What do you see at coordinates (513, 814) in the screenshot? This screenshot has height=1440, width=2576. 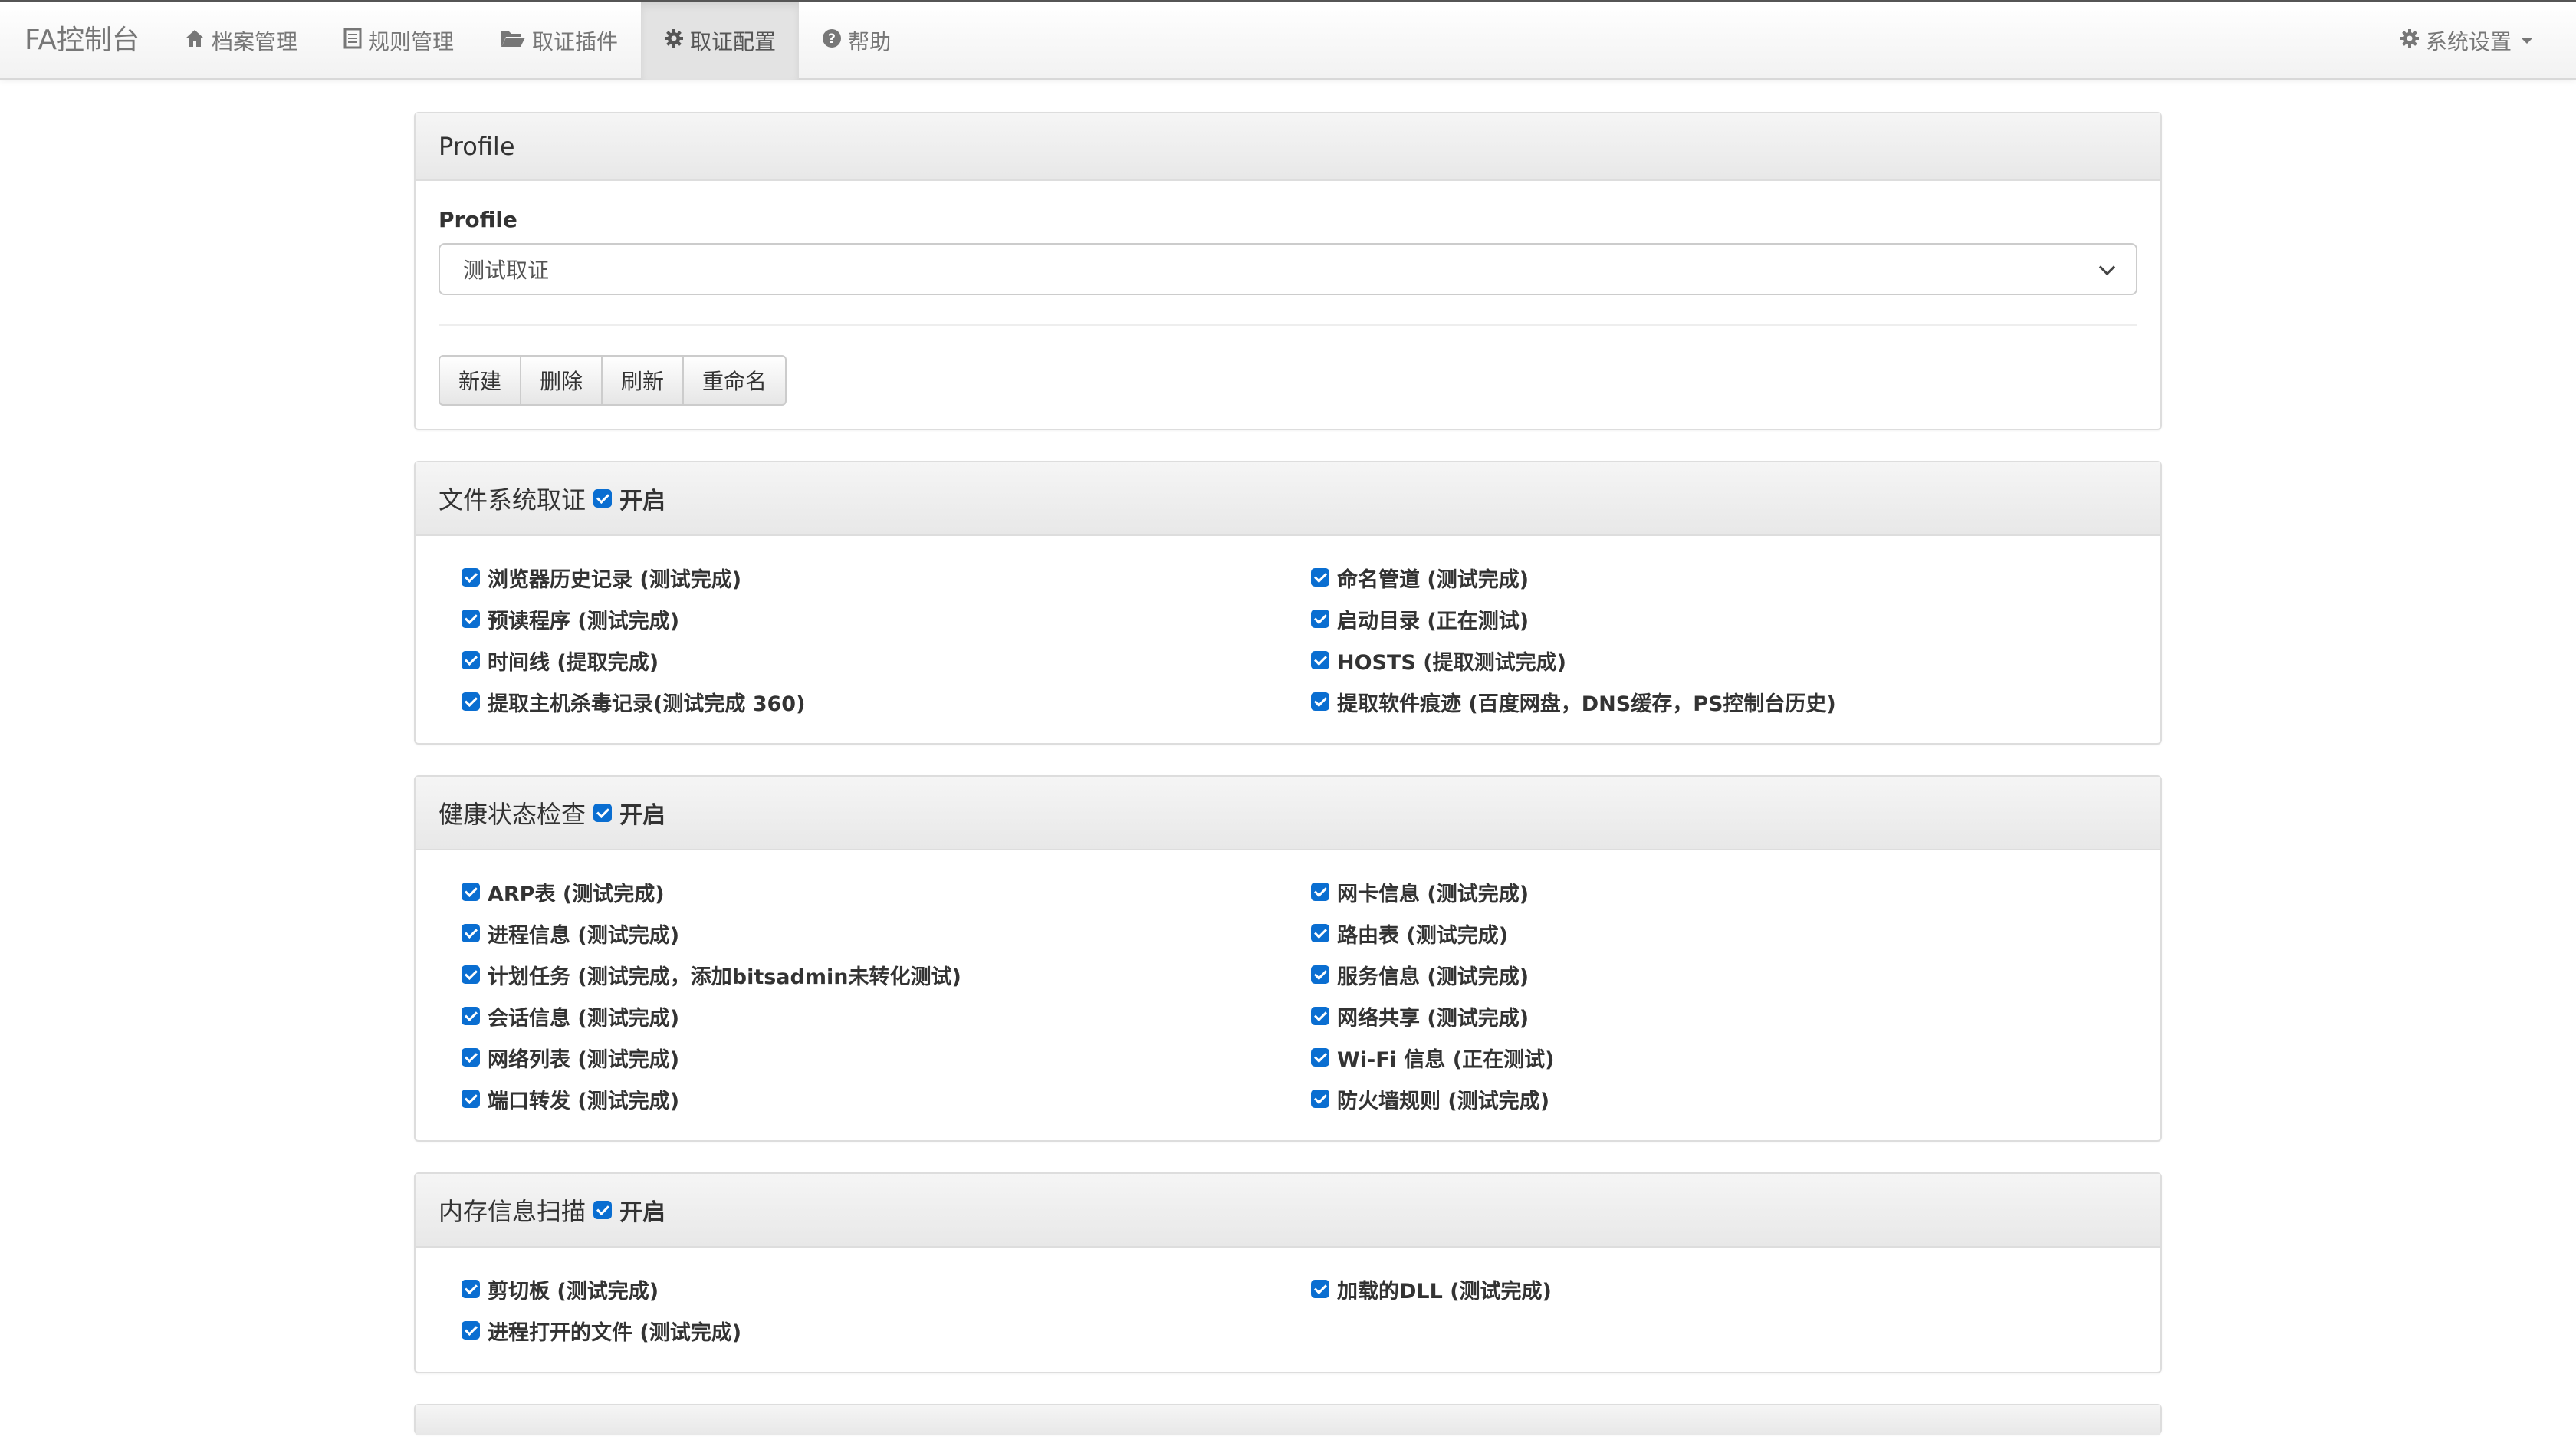 I see `section-title: 健康状态检查` at bounding box center [513, 814].